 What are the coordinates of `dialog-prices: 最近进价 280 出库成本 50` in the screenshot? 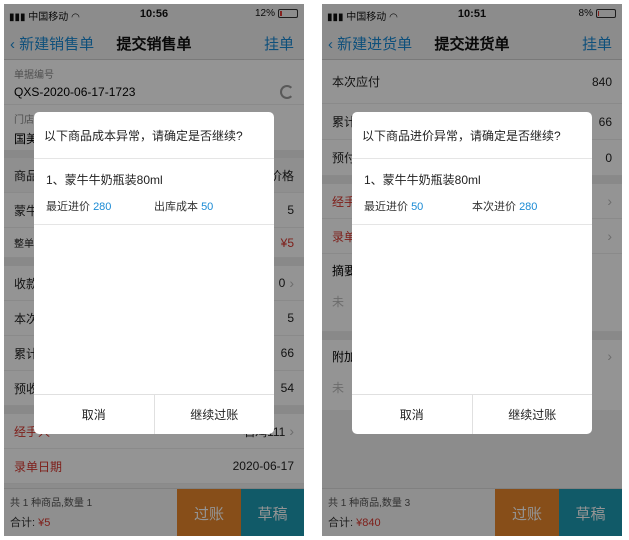 It's located at (154, 206).